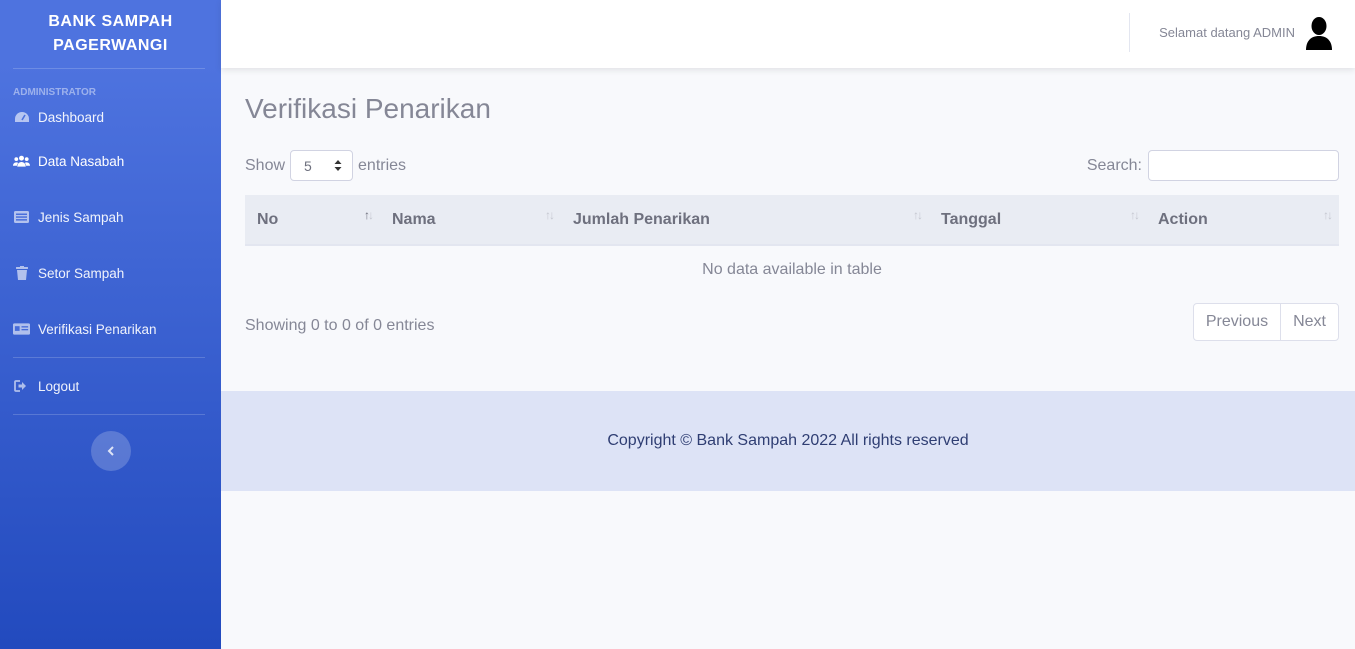 The height and width of the screenshot is (649, 1355). Describe the element at coordinates (1227, 32) in the screenshot. I see `welcome-text: Selamat datang ADMIN` at that location.